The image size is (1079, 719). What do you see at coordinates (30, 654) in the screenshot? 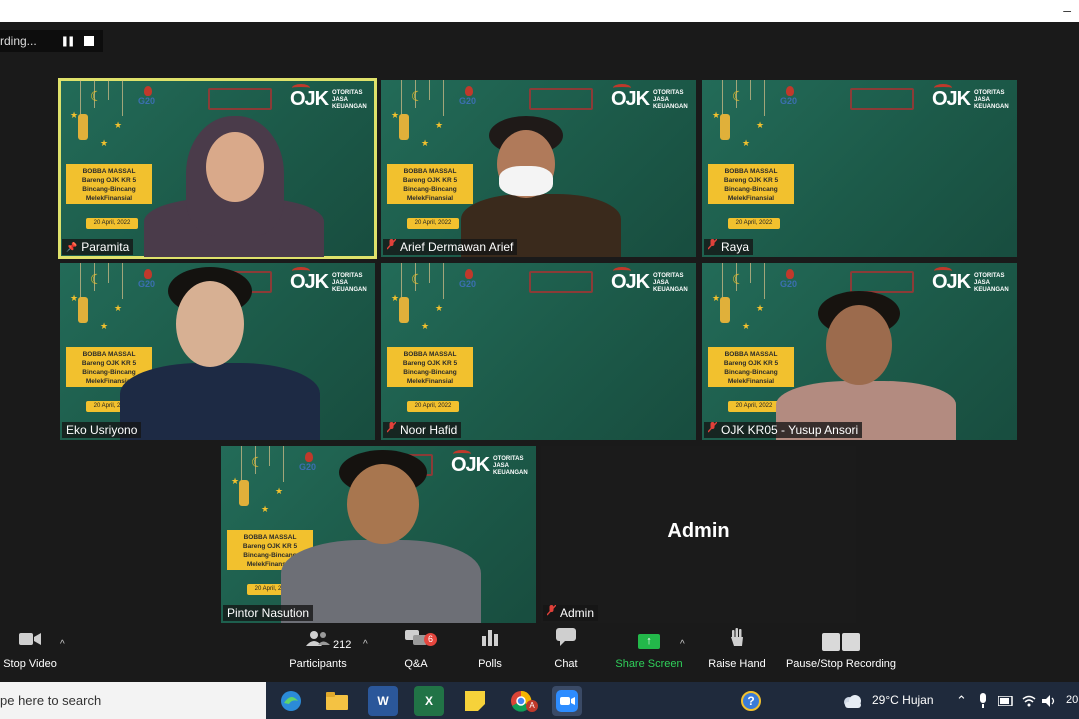
I see `stop-video-button: Stop Video` at bounding box center [30, 654].